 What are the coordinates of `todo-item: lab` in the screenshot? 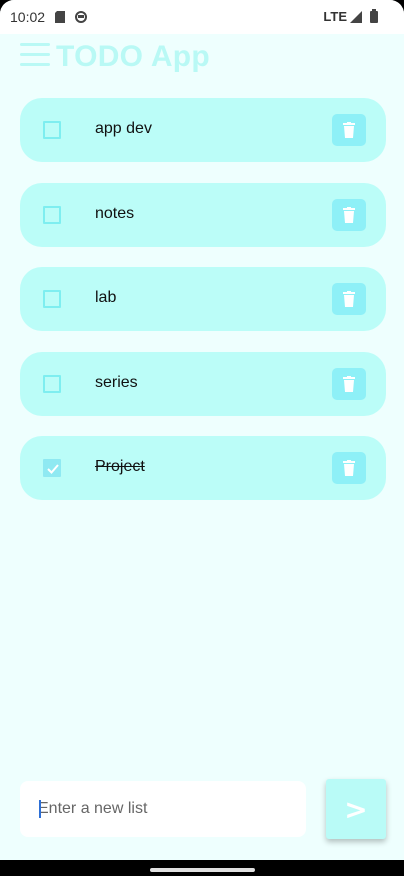 It's located at (203, 299).